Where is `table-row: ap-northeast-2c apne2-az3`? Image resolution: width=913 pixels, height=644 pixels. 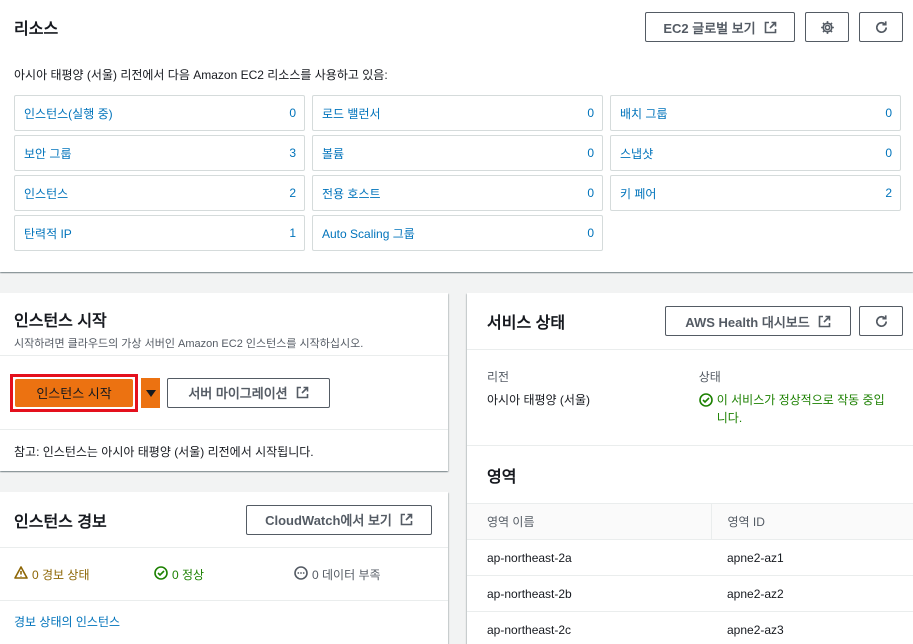 table-row: ap-northeast-2c apne2-az3 is located at coordinates (690, 627).